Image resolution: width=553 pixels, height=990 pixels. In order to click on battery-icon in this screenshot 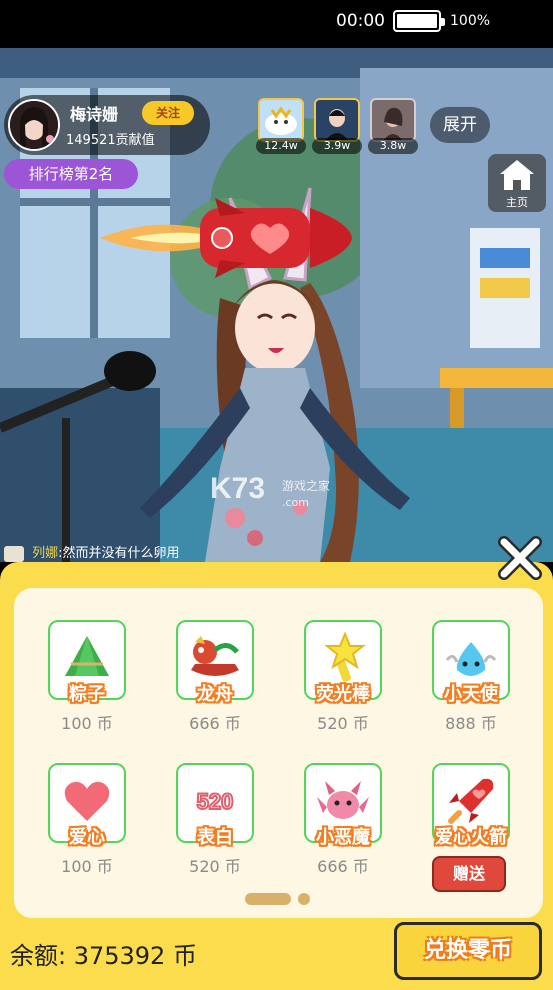, I will do `click(419, 21)`.